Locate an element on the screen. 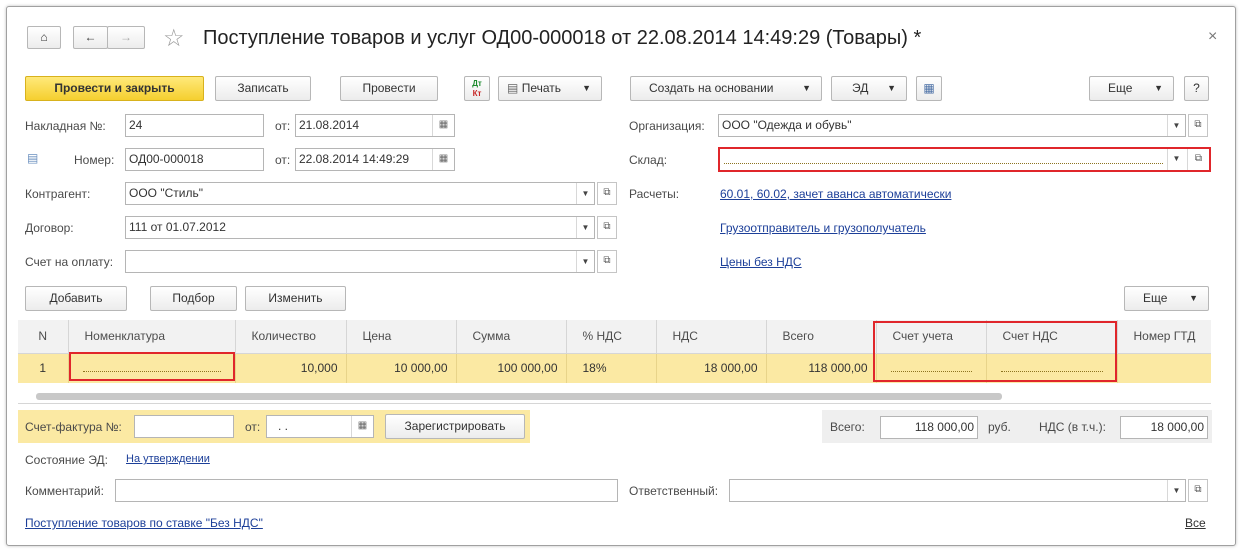 The width and height of the screenshot is (1242, 552). pick-button: Подбор is located at coordinates (193, 298).